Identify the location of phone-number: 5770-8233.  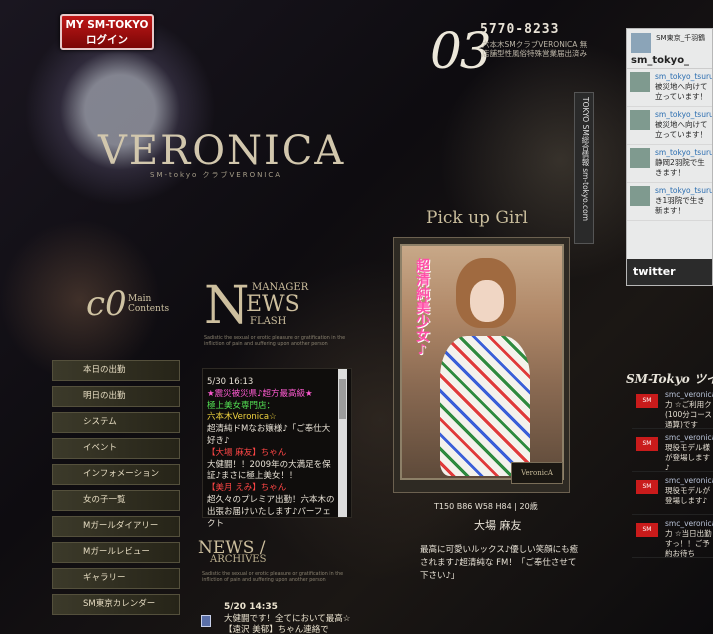
(520, 29).